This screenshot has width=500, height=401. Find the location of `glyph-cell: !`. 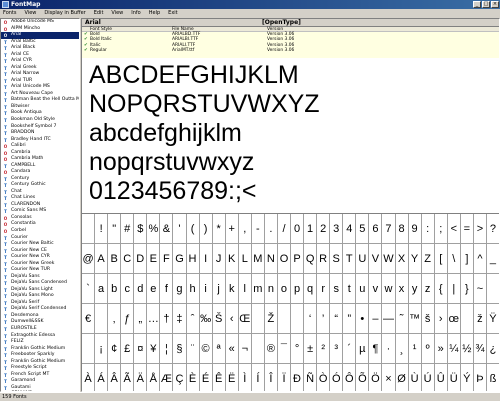

glyph-cell: ! is located at coordinates (102, 229).